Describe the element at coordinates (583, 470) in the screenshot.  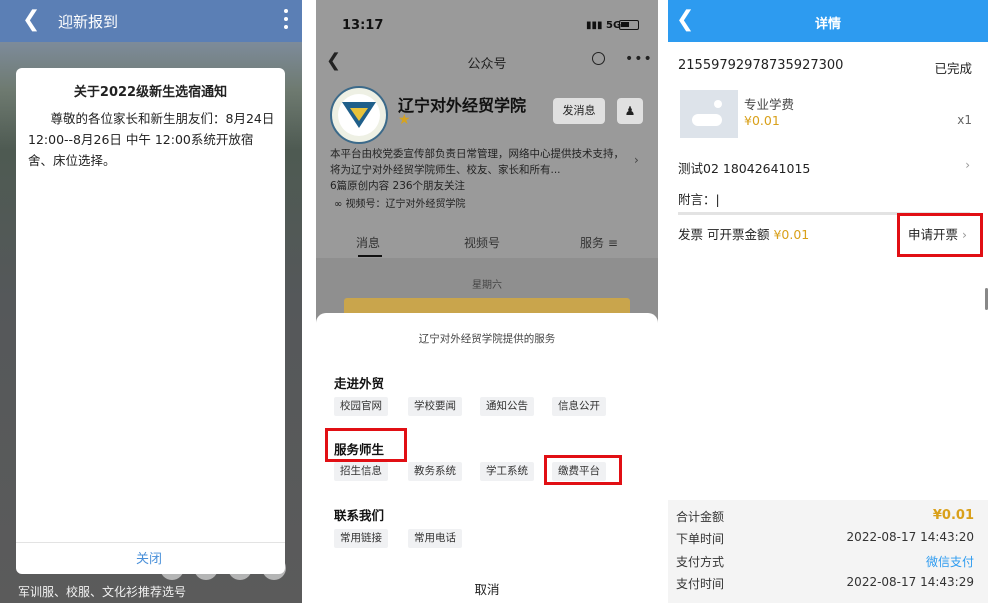
I see `highlight-box-payment` at that location.